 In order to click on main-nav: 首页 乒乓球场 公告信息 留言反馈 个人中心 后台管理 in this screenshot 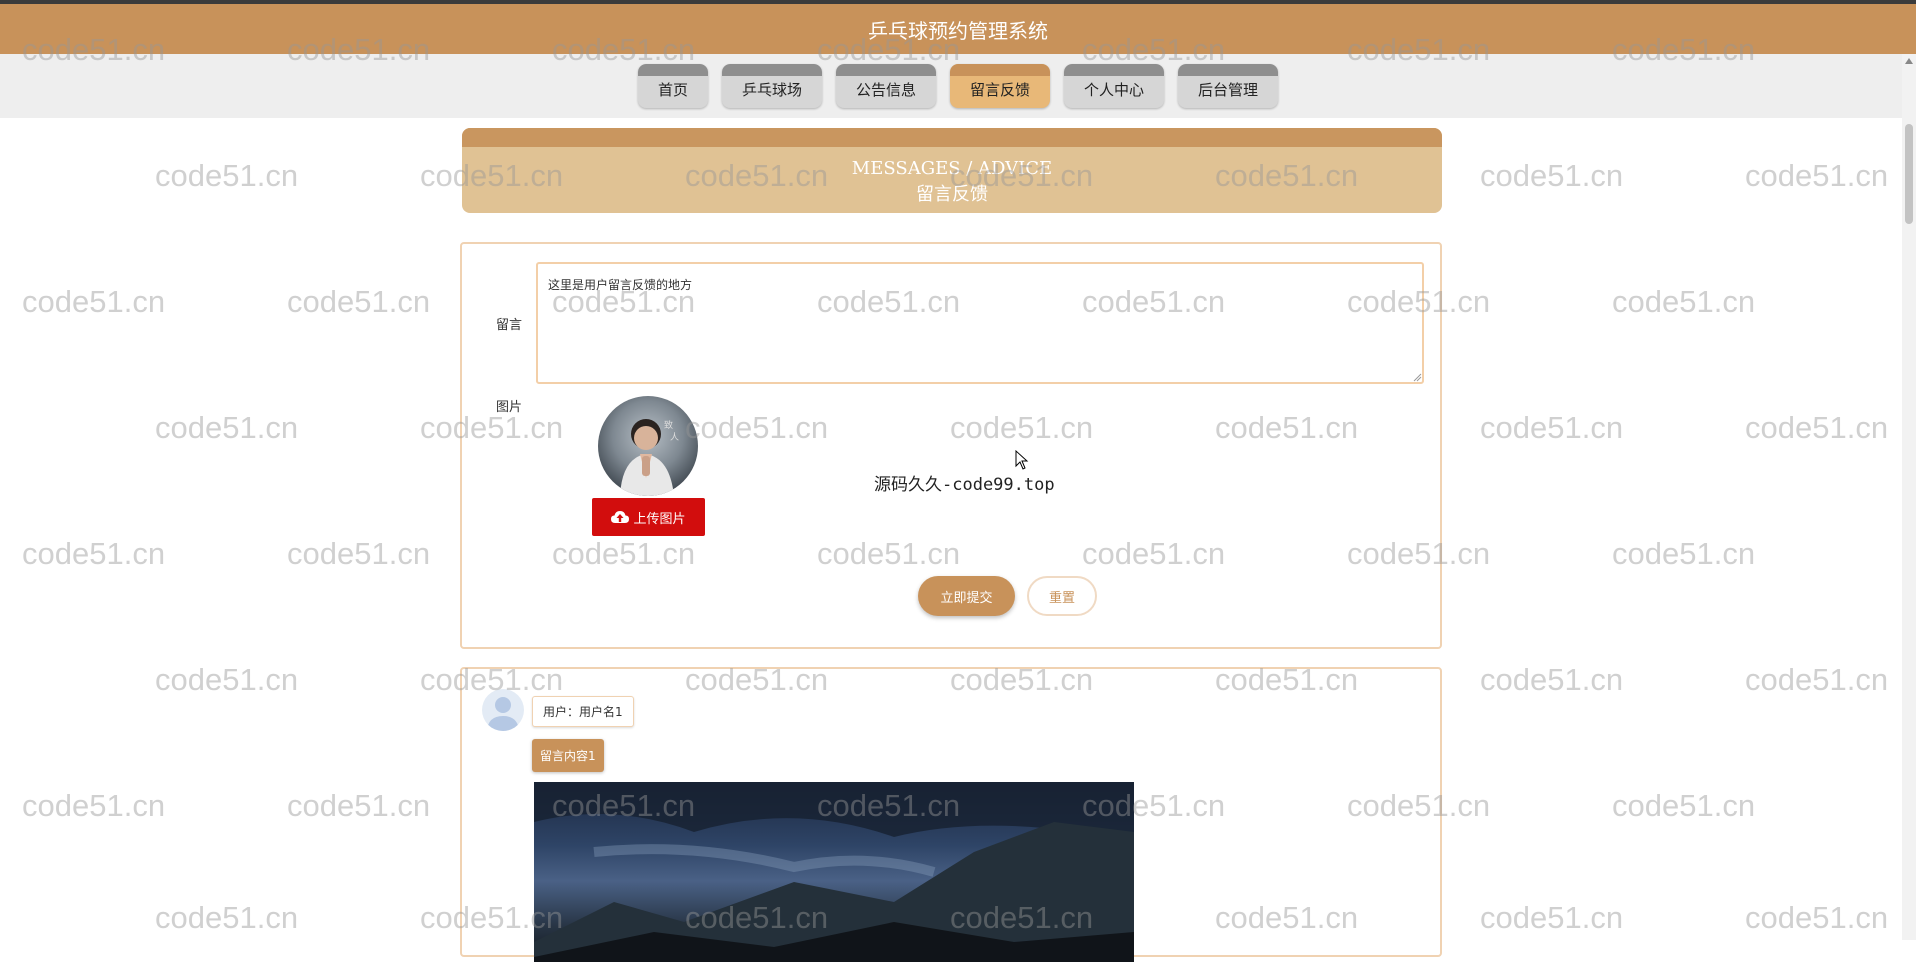, I will do `click(958, 87)`.